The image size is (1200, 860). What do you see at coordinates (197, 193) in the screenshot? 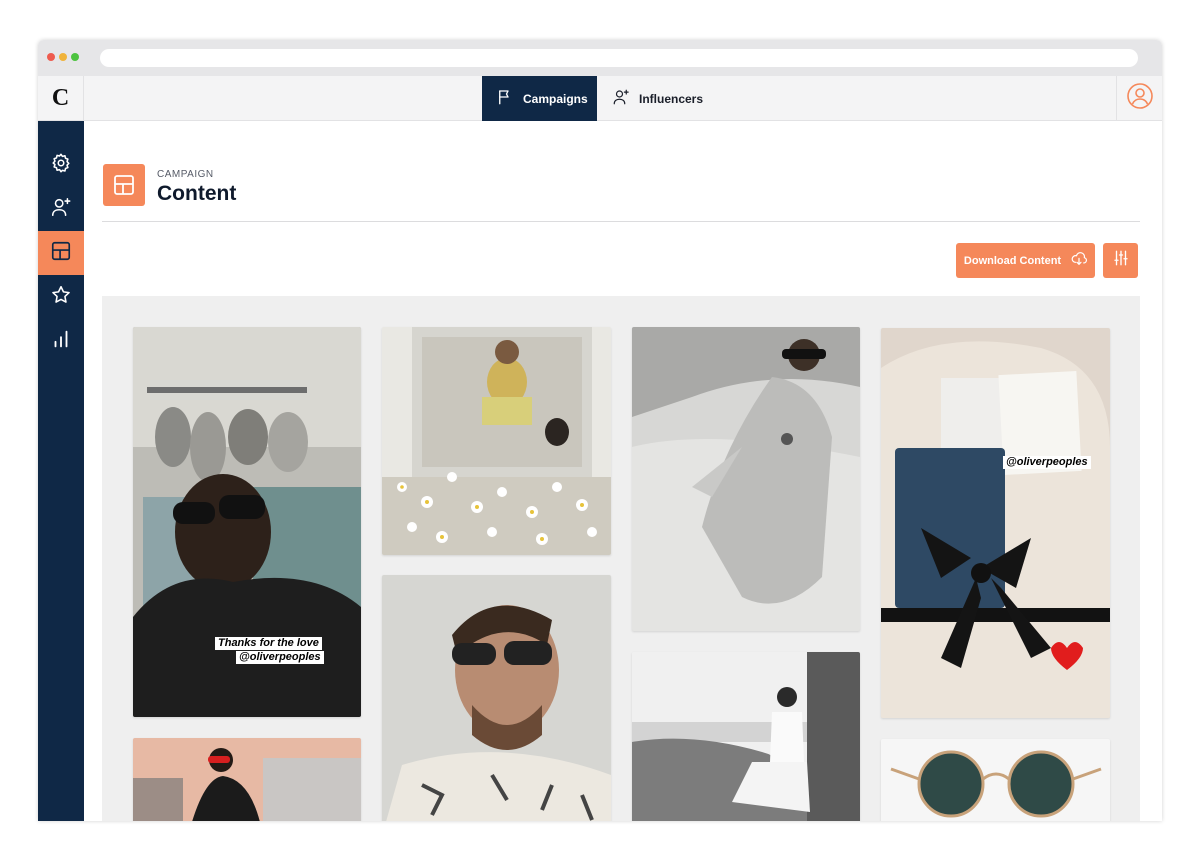
I see `page-title: Content` at bounding box center [197, 193].